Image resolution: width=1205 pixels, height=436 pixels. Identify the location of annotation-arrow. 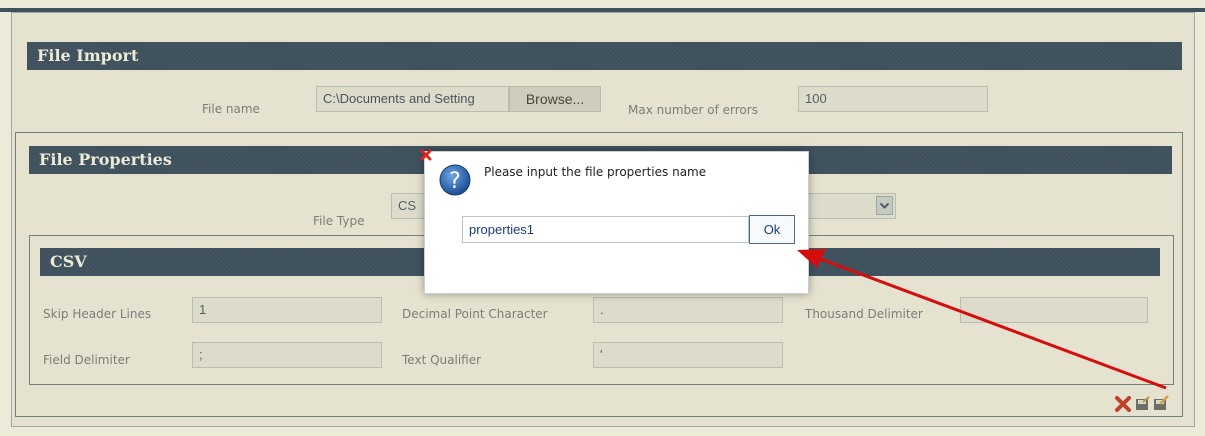
(982, 319).